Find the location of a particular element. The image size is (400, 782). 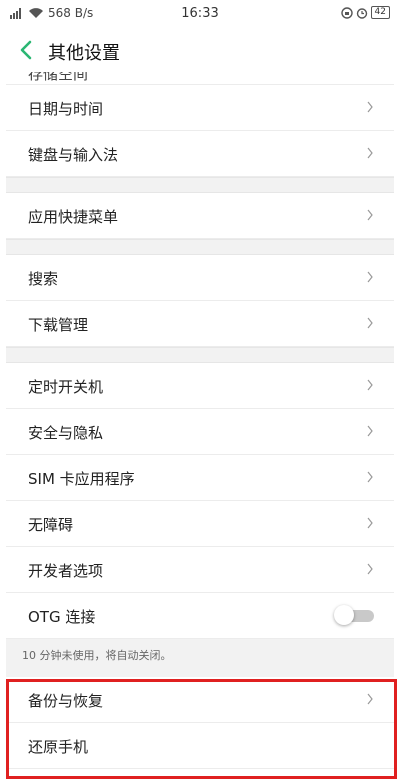

list-item-label: 日期与时间 is located at coordinates (66, 109).